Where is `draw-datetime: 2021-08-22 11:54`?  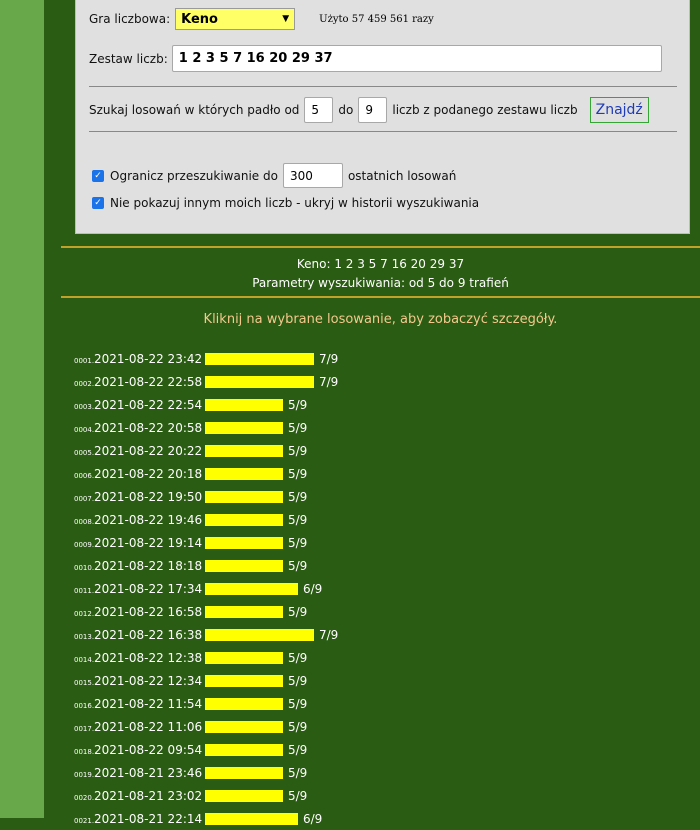
draw-datetime: 2021-08-22 11:54 is located at coordinates (149, 704).